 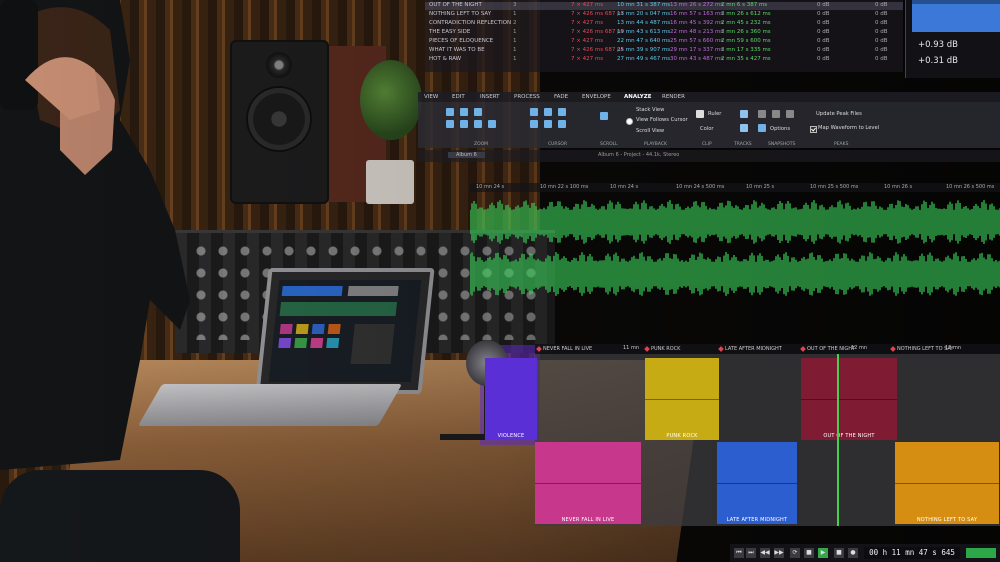 I want to click on scroll-left-icon, so click(x=604, y=116).